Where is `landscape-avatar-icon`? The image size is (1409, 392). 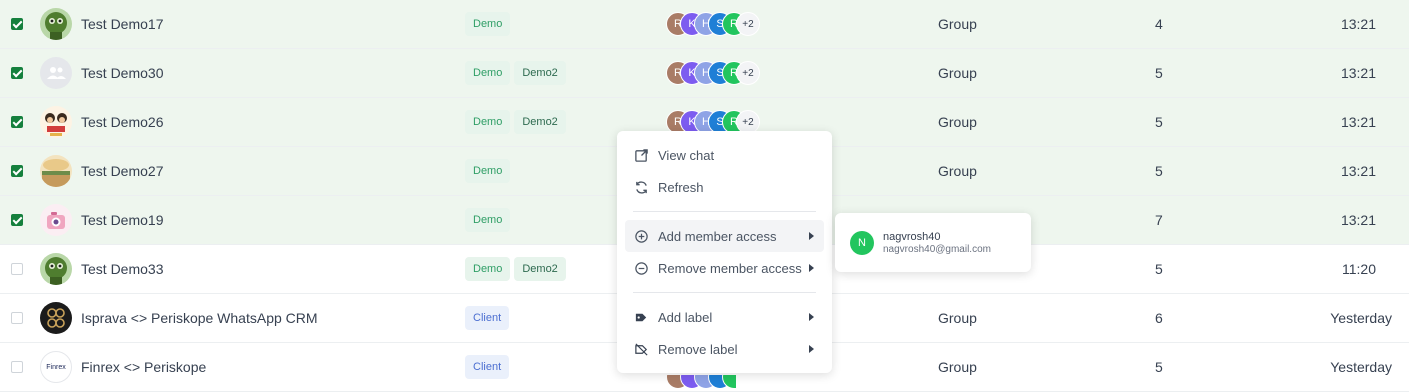 landscape-avatar-icon is located at coordinates (56, 171).